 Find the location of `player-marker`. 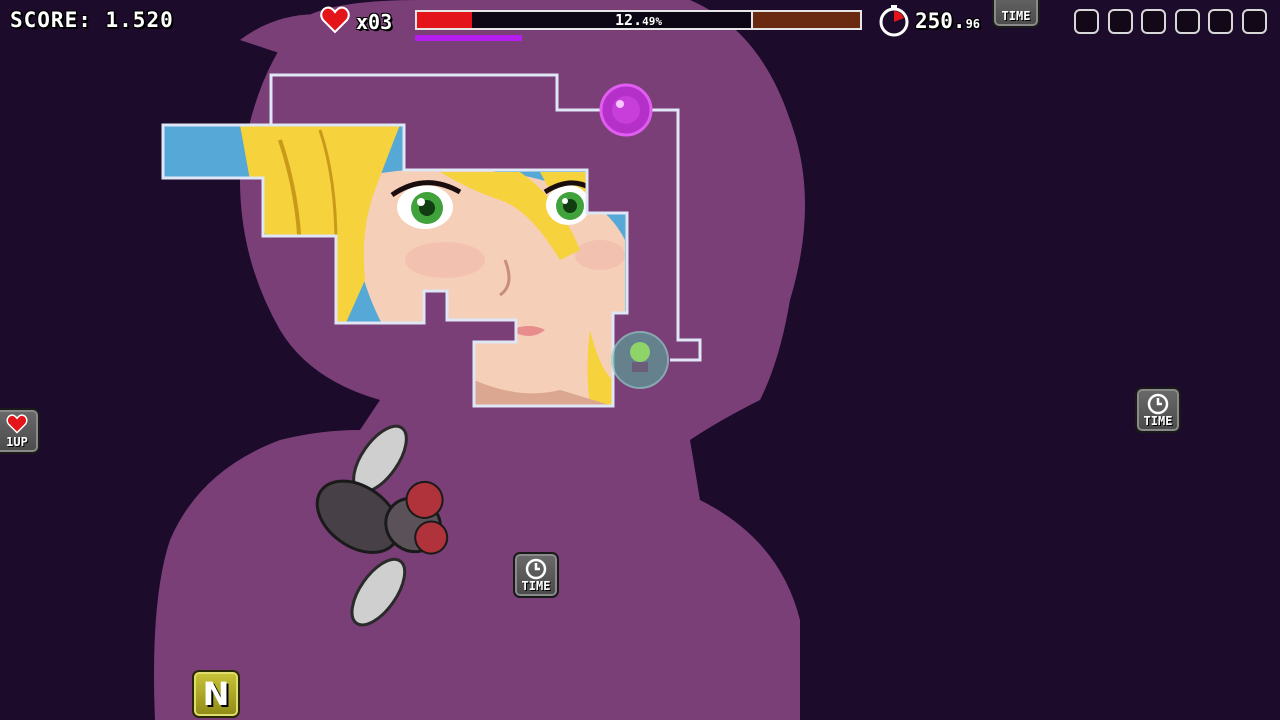

player-marker is located at coordinates (626, 110).